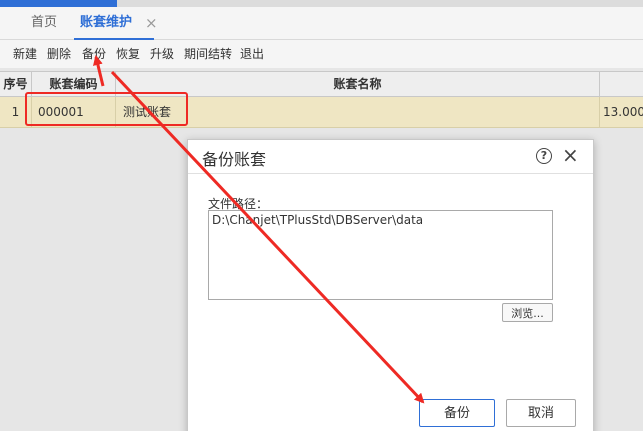  I want to click on period-carryover-button: 期间结转, so click(208, 54).